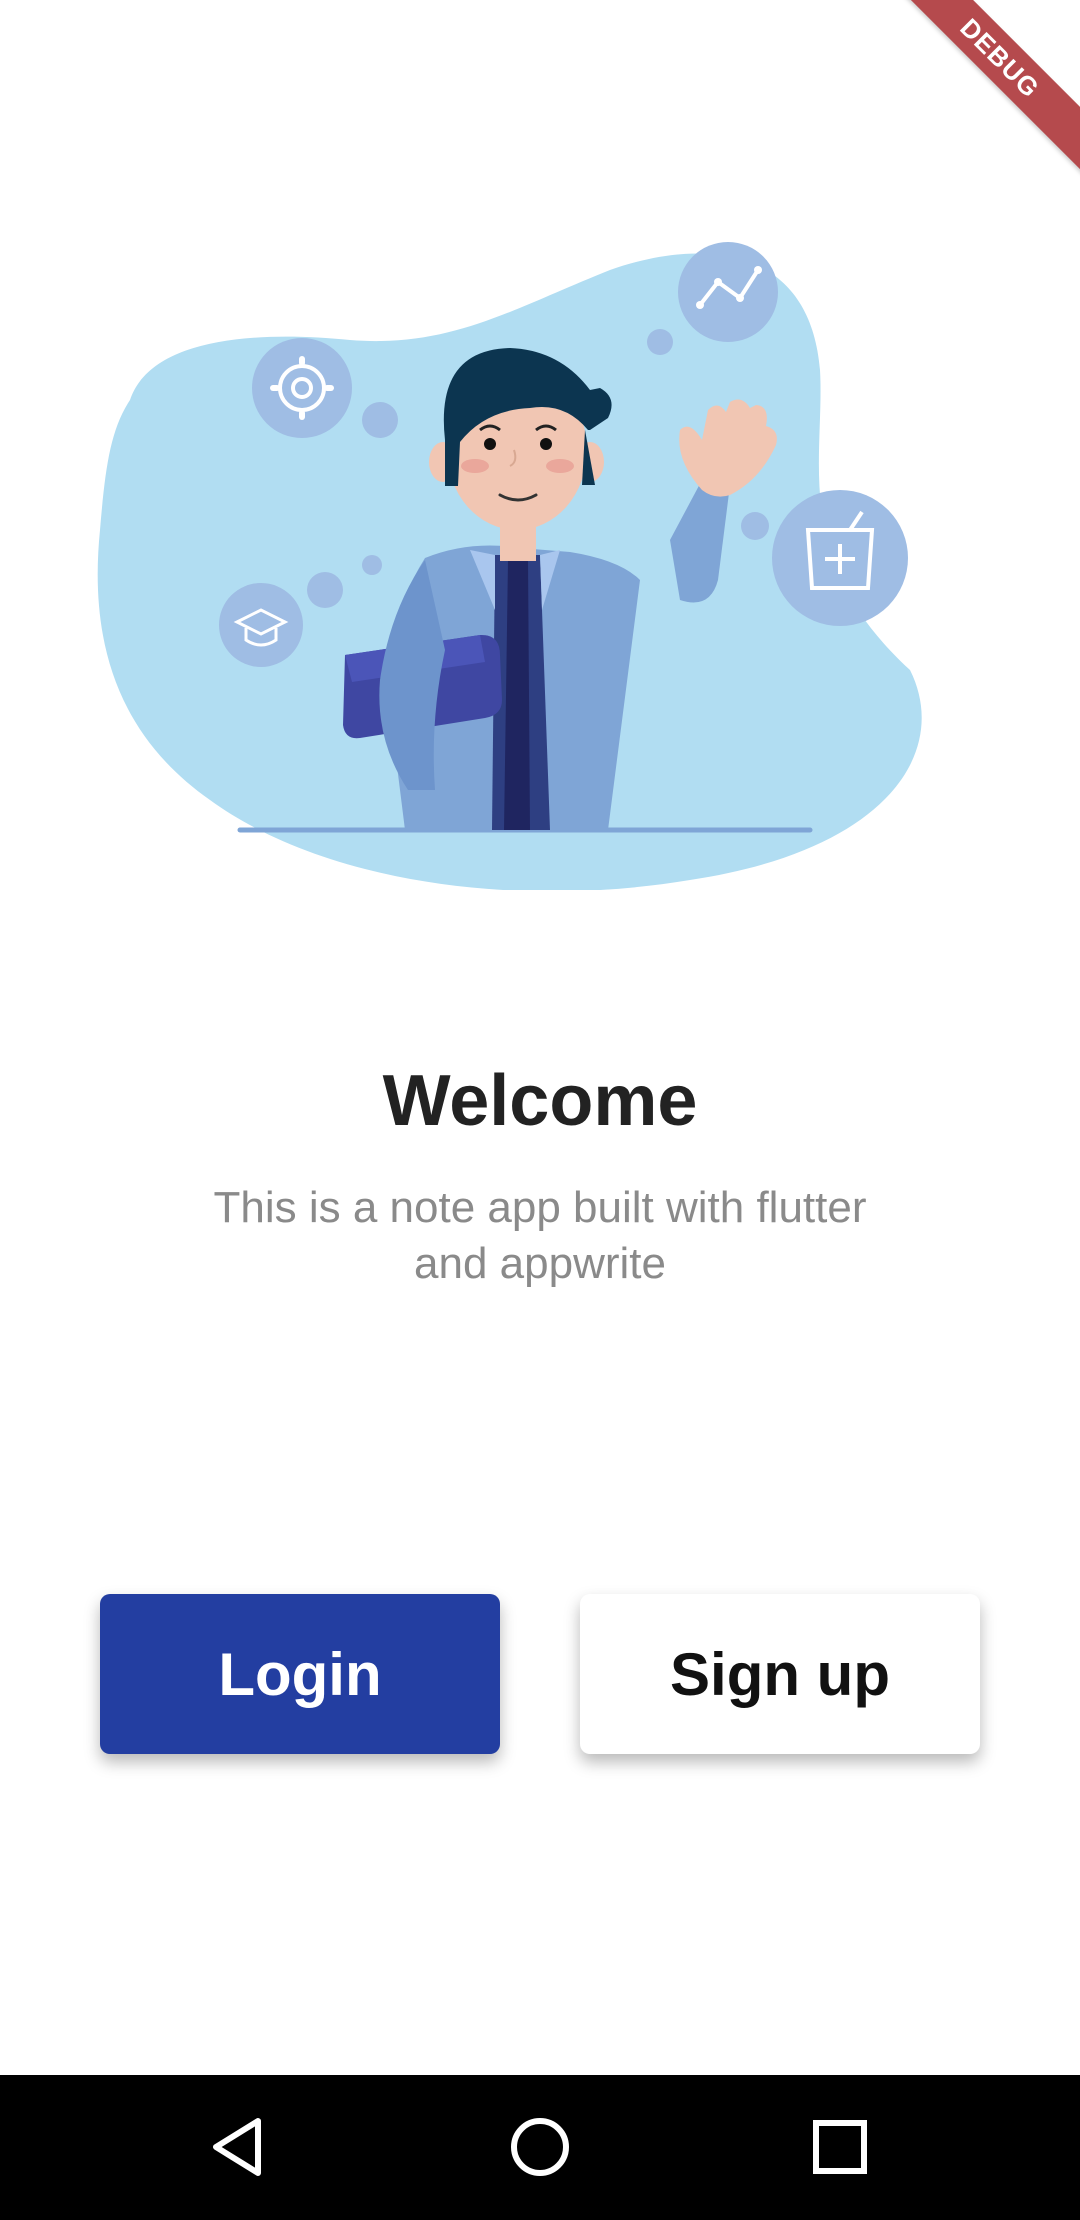  What do you see at coordinates (921, 31) in the screenshot?
I see `battery-icon` at bounding box center [921, 31].